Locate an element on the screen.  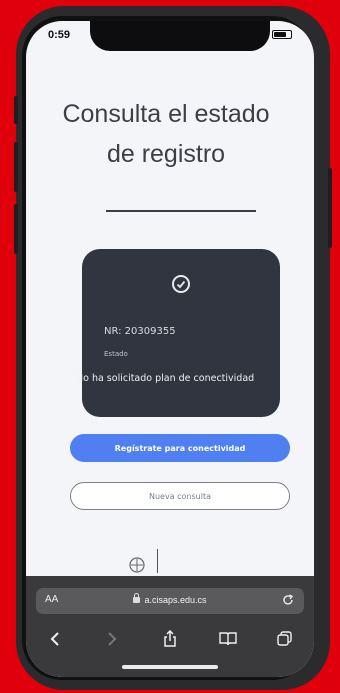
status-time: 0:59 is located at coordinates (59, 35).